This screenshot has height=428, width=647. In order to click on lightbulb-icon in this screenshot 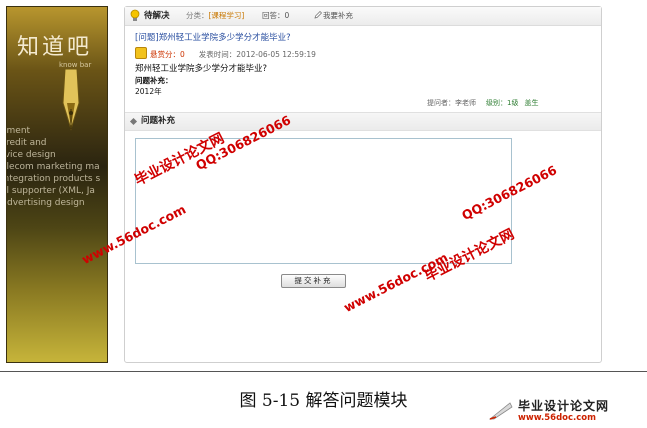, I will do `click(135, 15)`.